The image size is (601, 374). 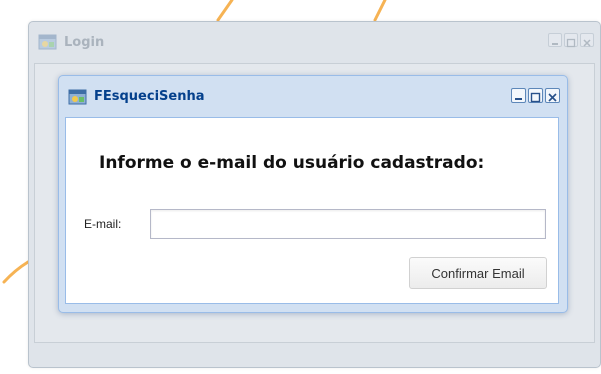 I want to click on login-window-tools, so click(x=571, y=40).